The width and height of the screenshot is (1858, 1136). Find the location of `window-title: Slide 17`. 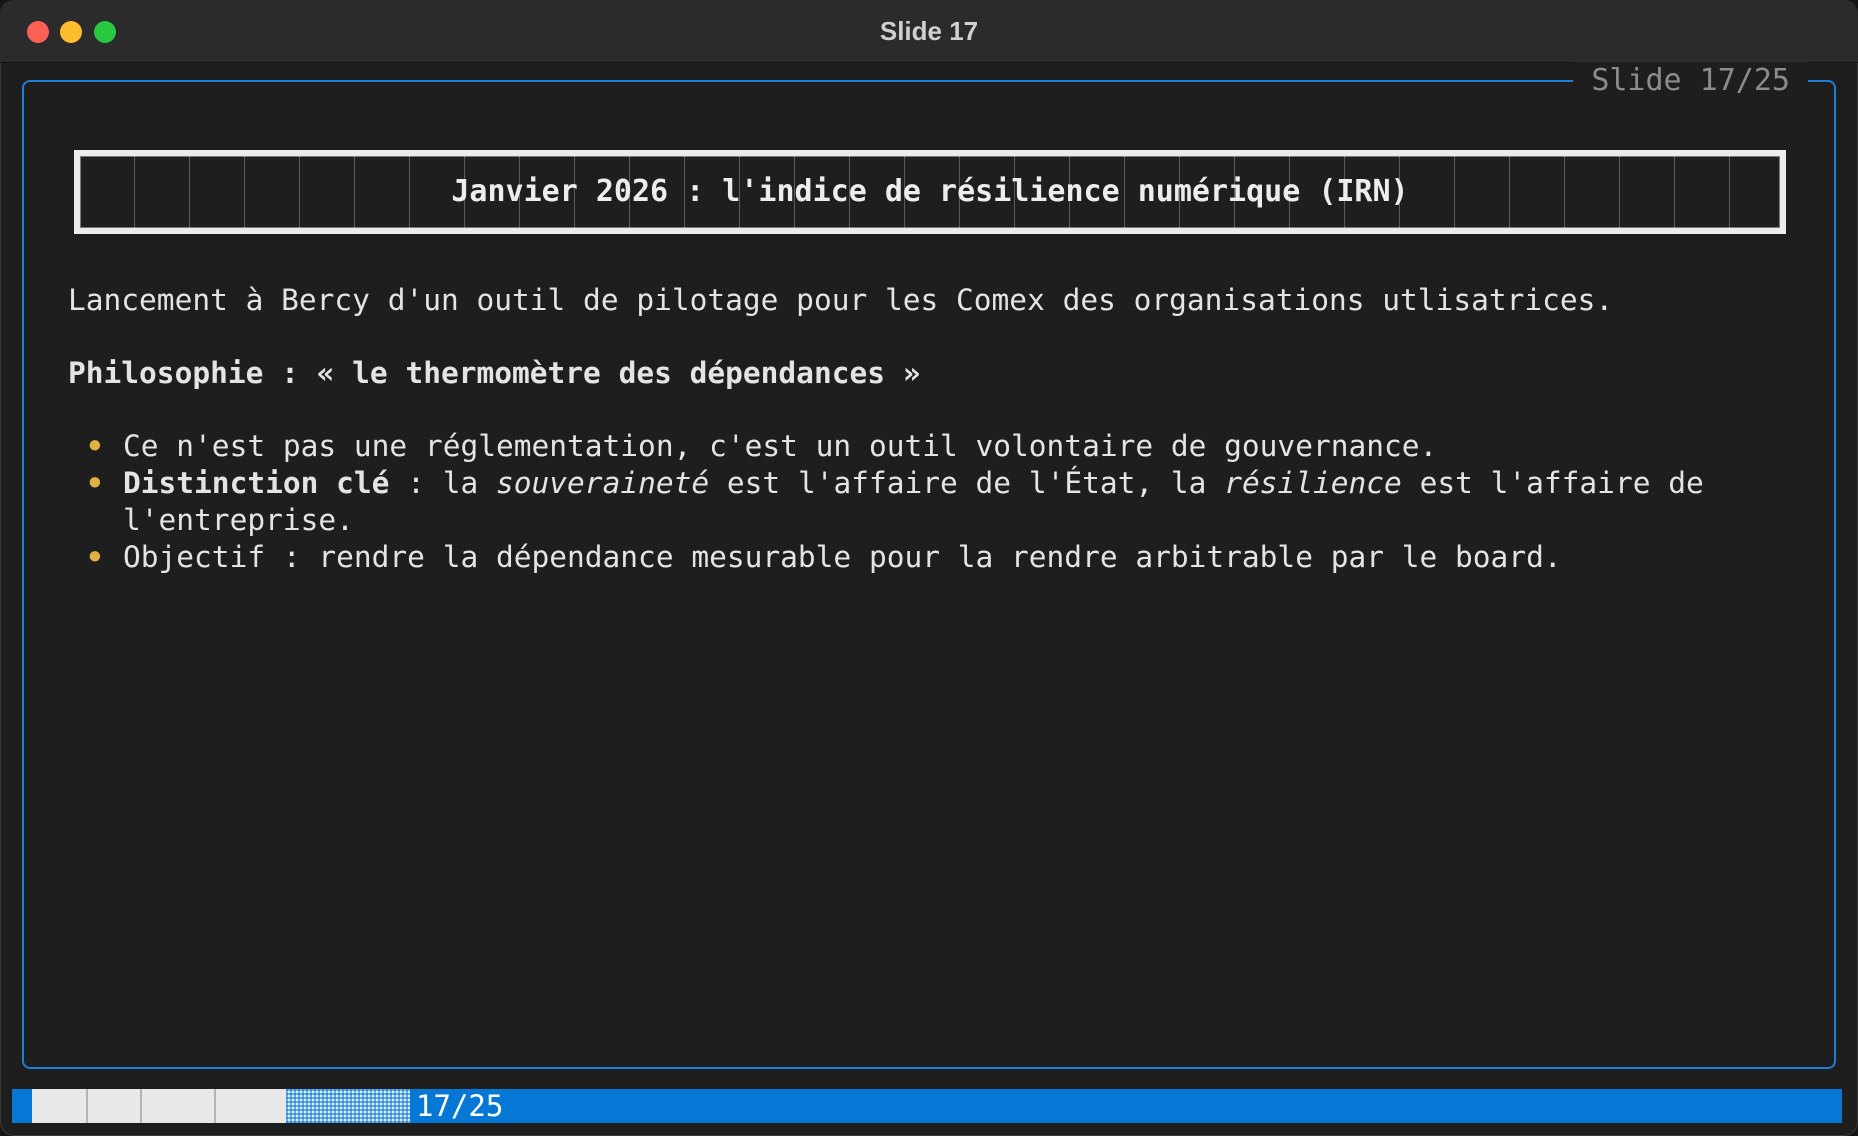

window-title: Slide 17 is located at coordinates (929, 31).